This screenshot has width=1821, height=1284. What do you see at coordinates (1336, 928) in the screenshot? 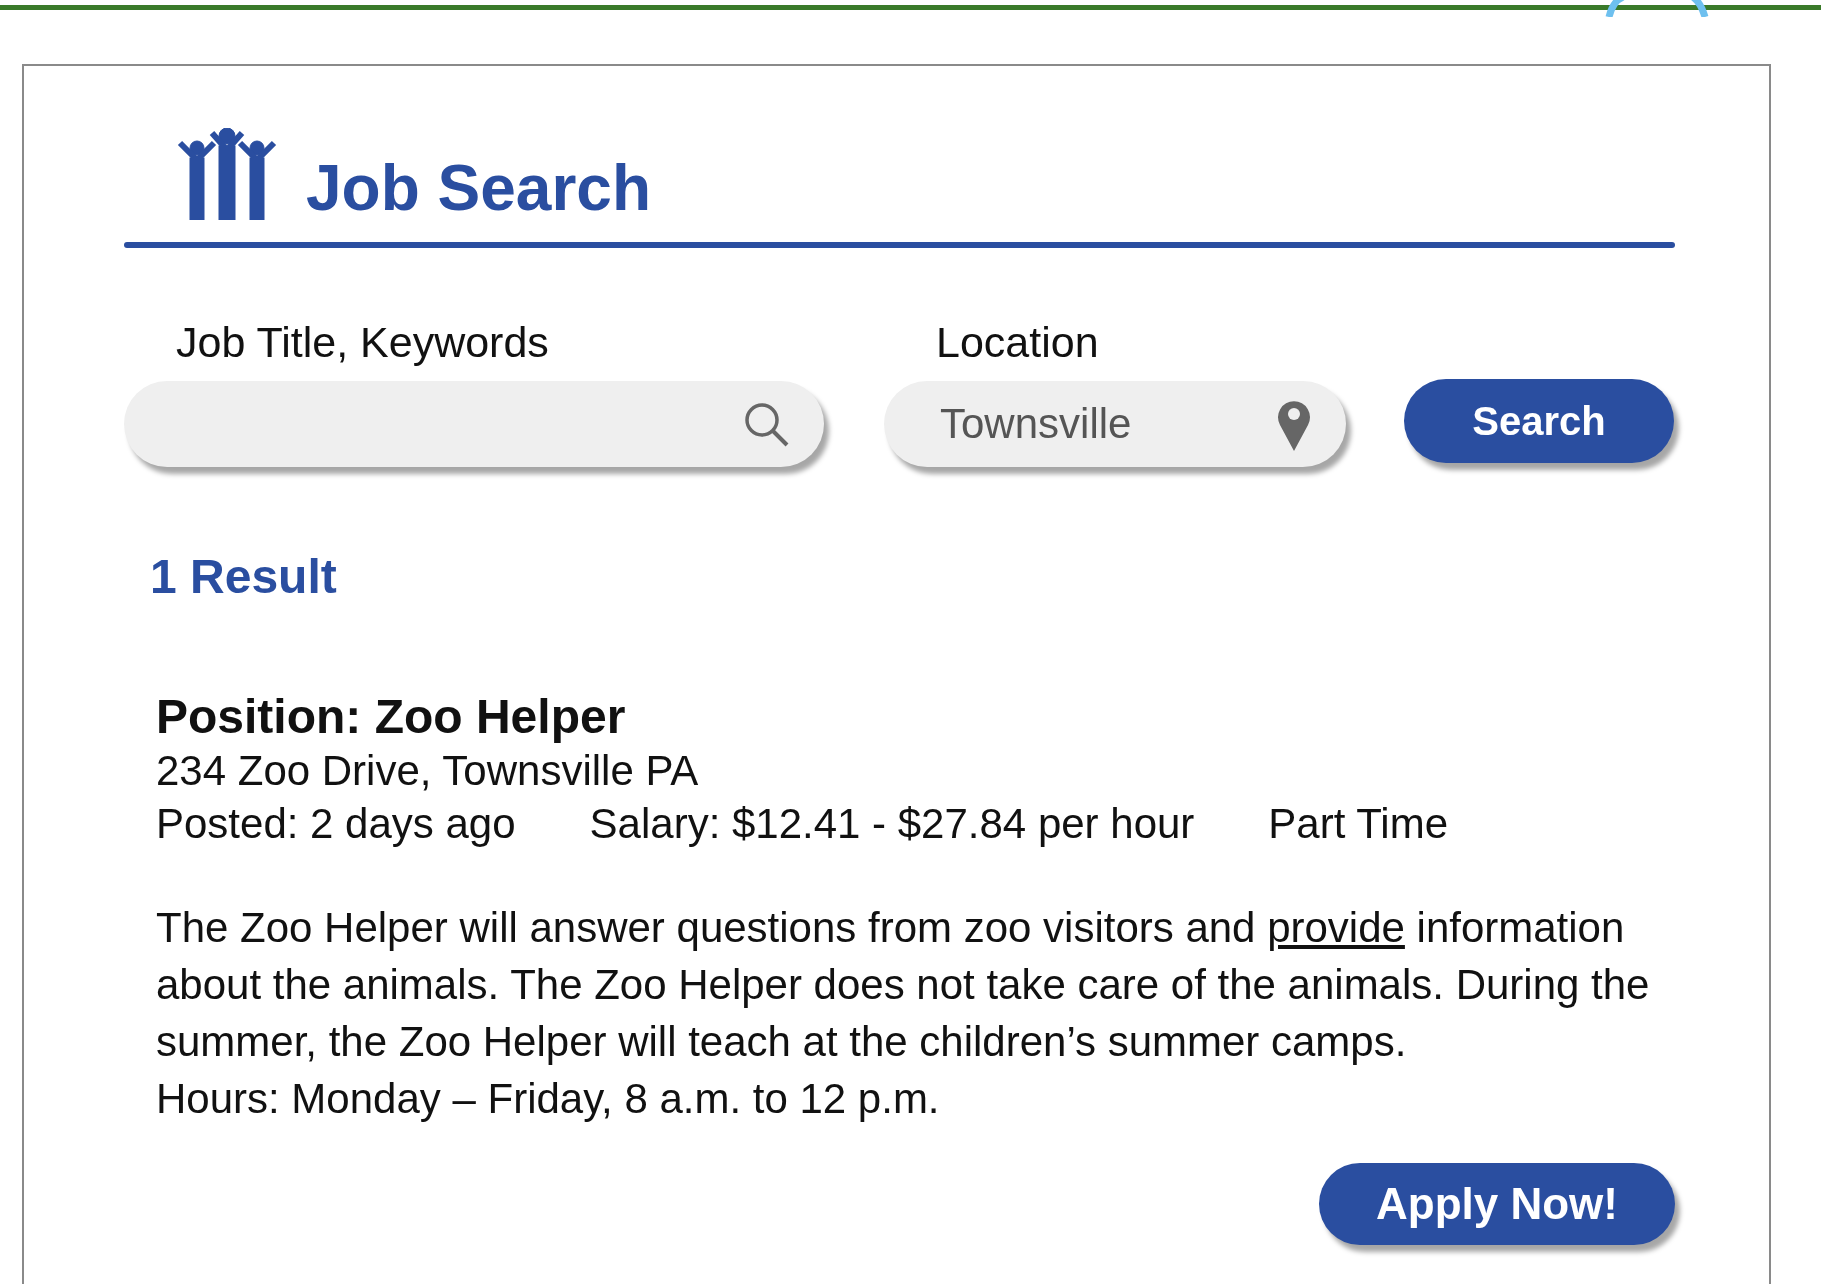
I see `provide-link: provide` at bounding box center [1336, 928].